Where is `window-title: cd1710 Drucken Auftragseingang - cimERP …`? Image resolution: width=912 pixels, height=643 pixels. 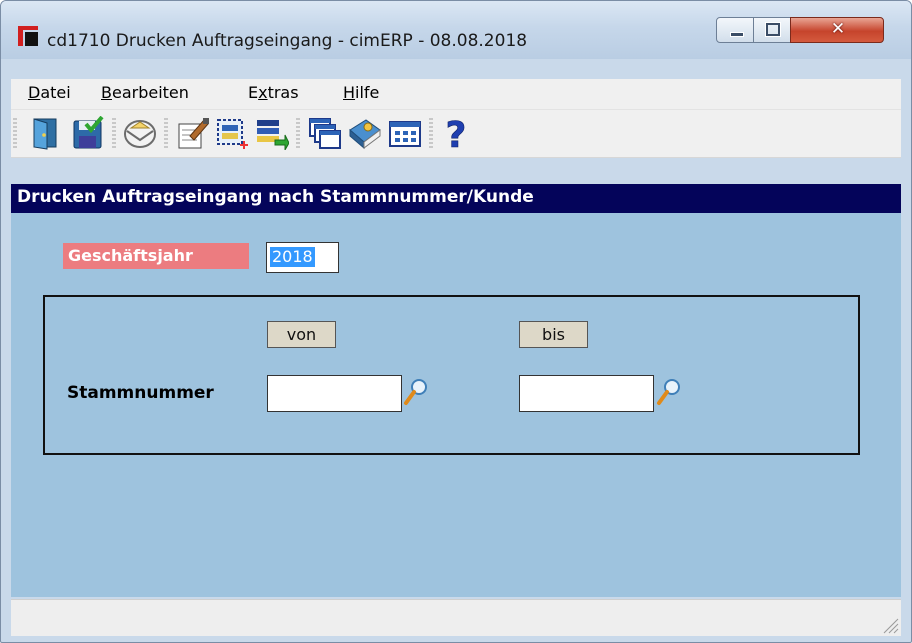
window-title: cd1710 Drucken Auftragseingang - cimERP … is located at coordinates (287, 41).